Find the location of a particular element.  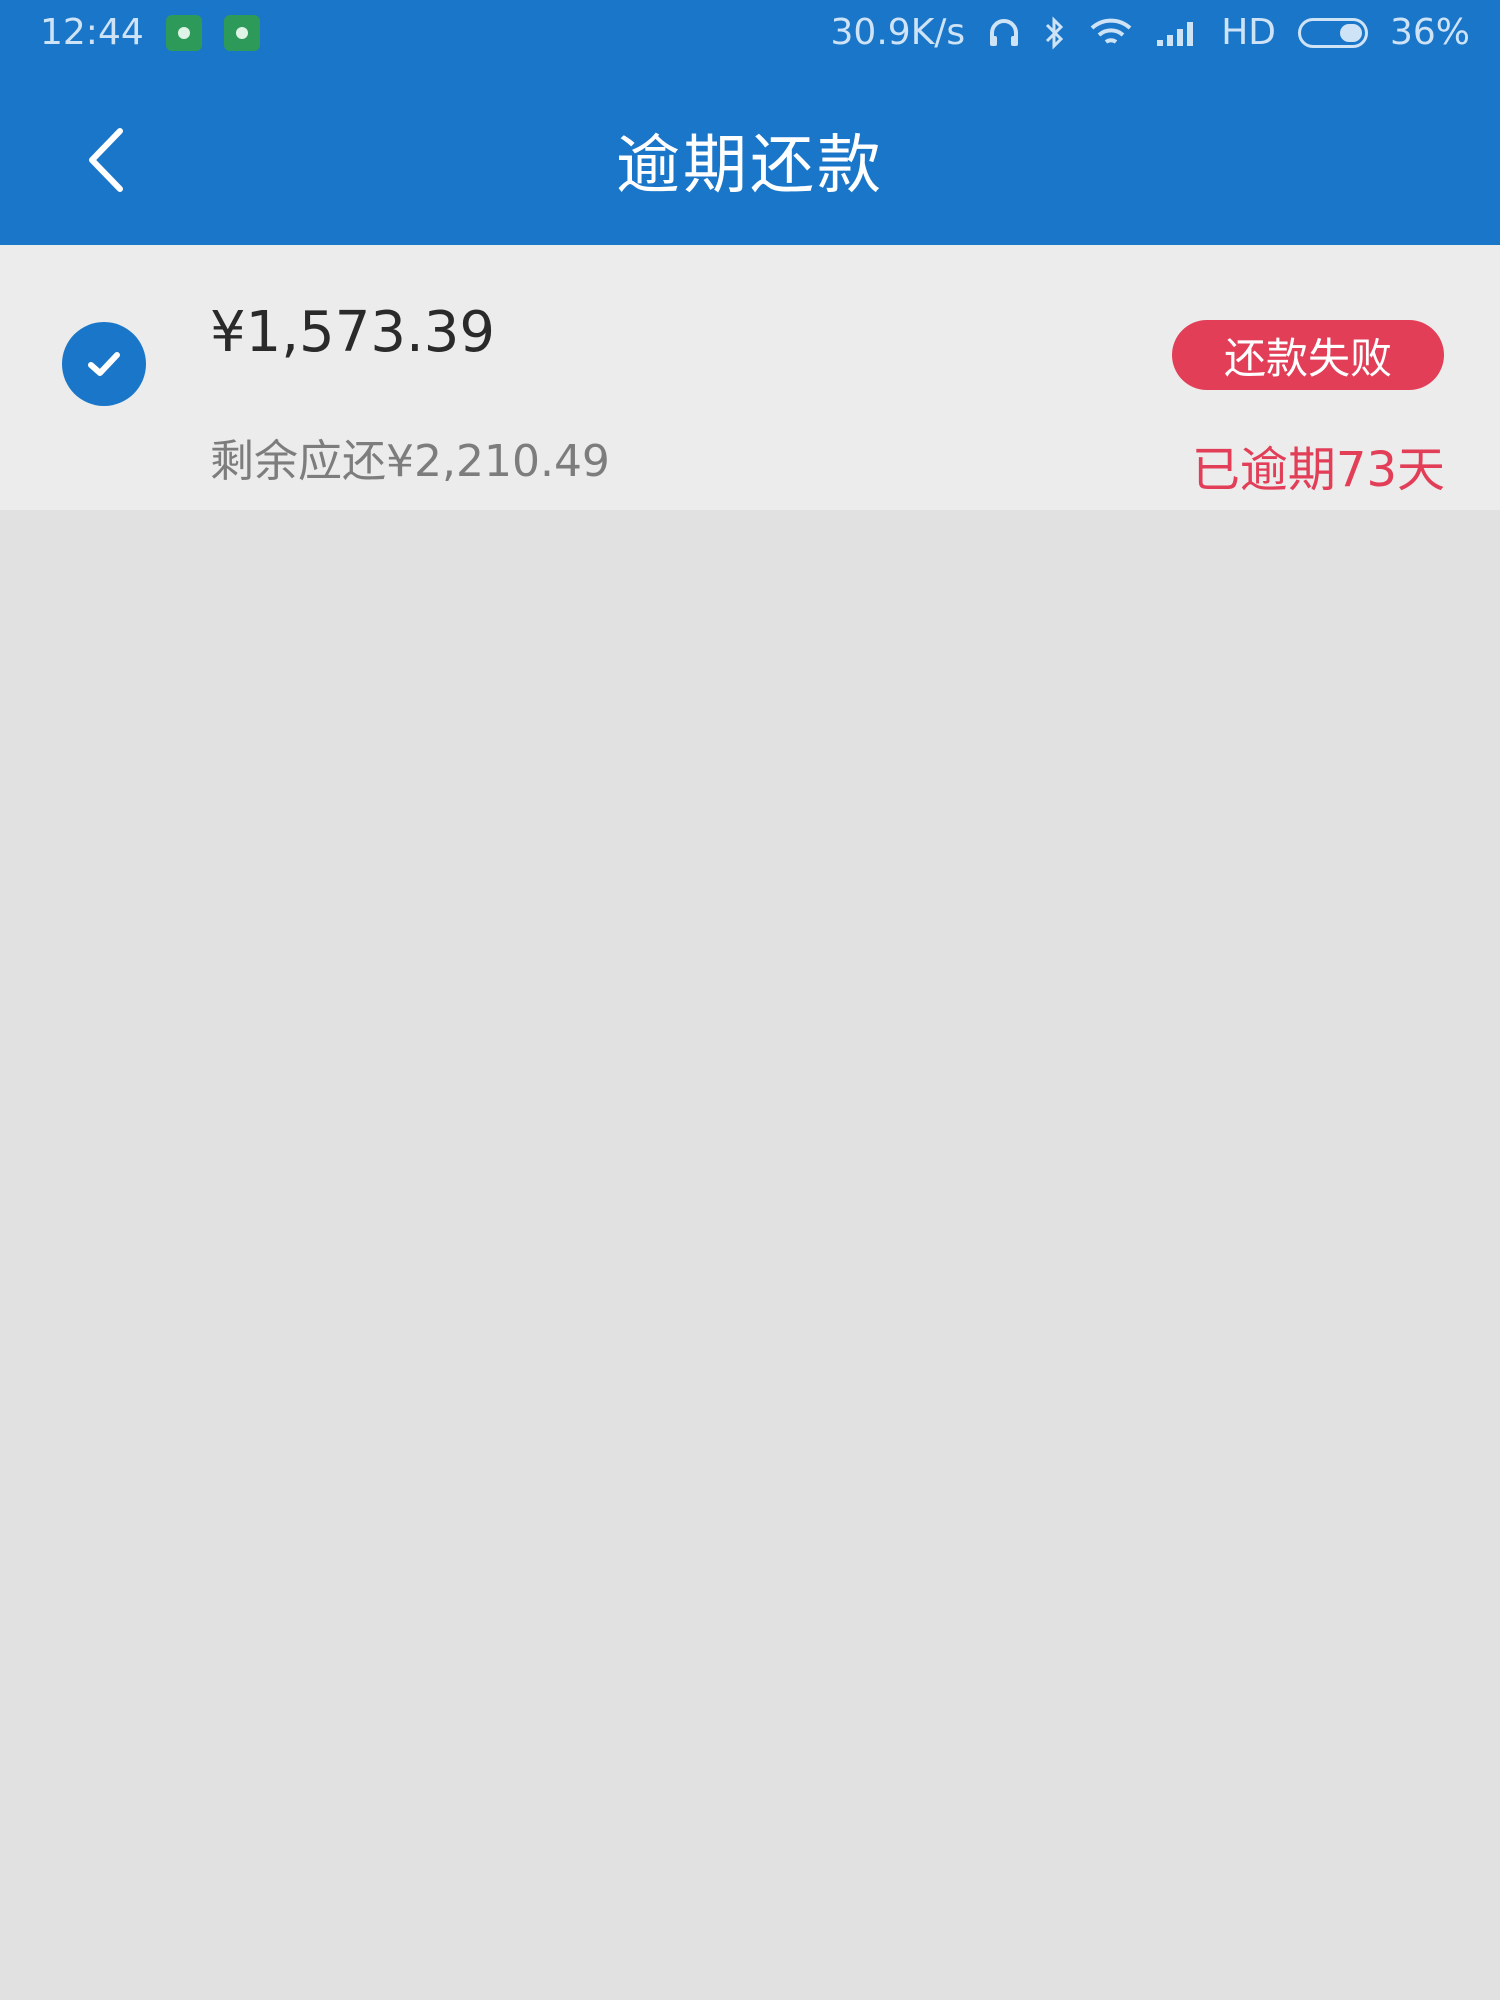

battery-icon is located at coordinates (1332, 32).